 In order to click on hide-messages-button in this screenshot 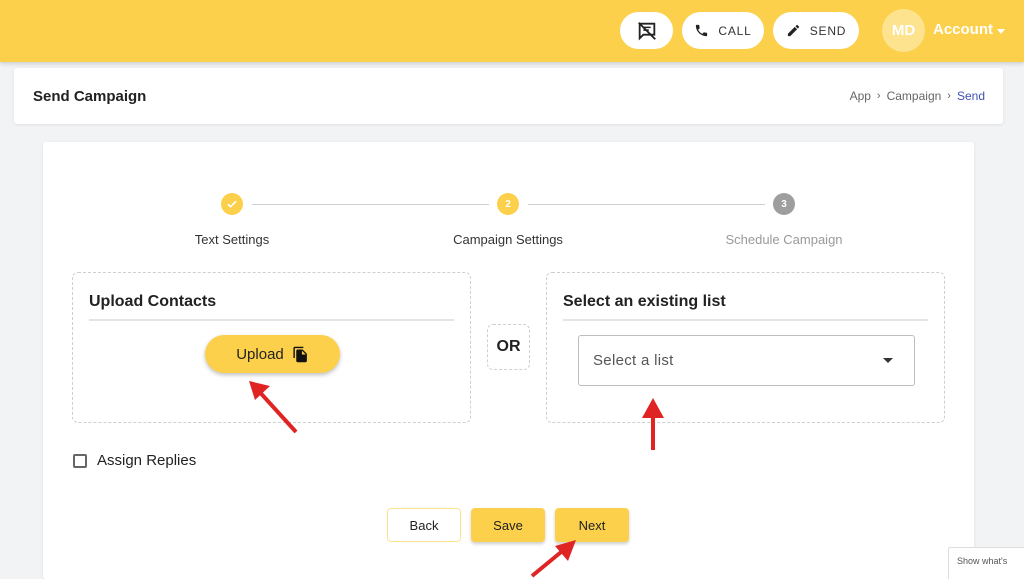, I will do `click(646, 30)`.